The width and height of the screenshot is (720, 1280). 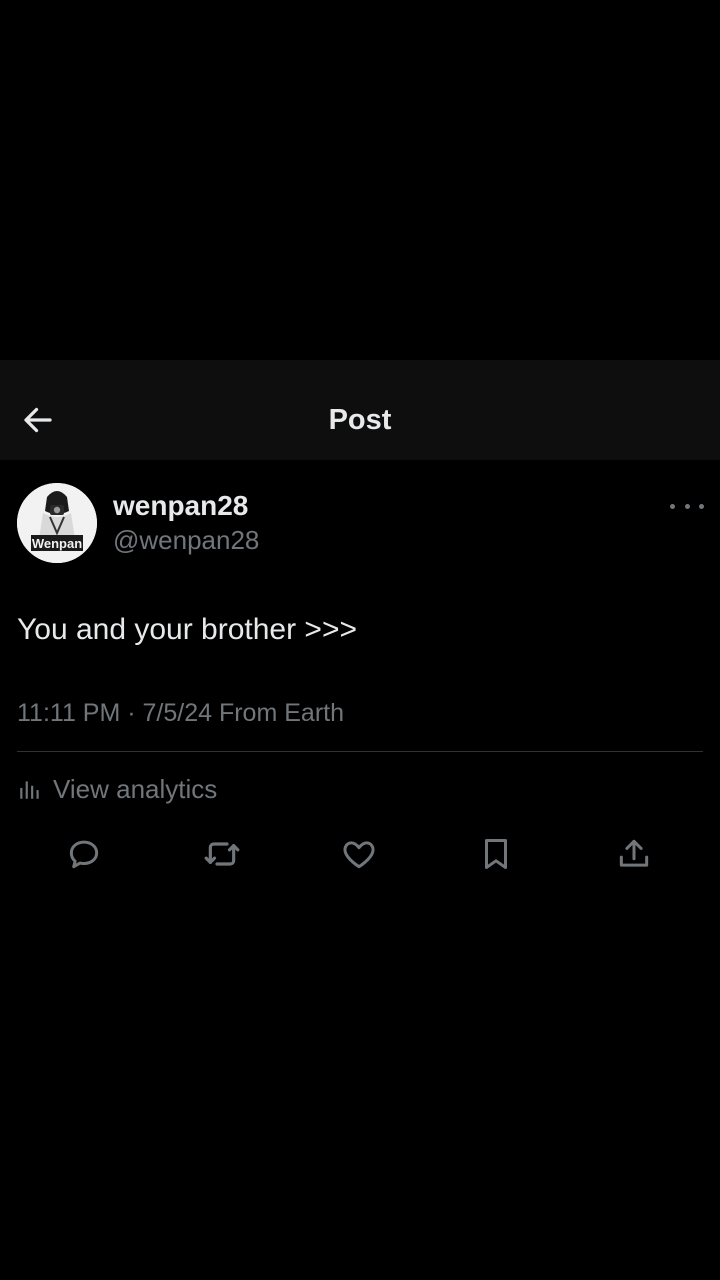 I want to click on share-icon, so click(x=634, y=853).